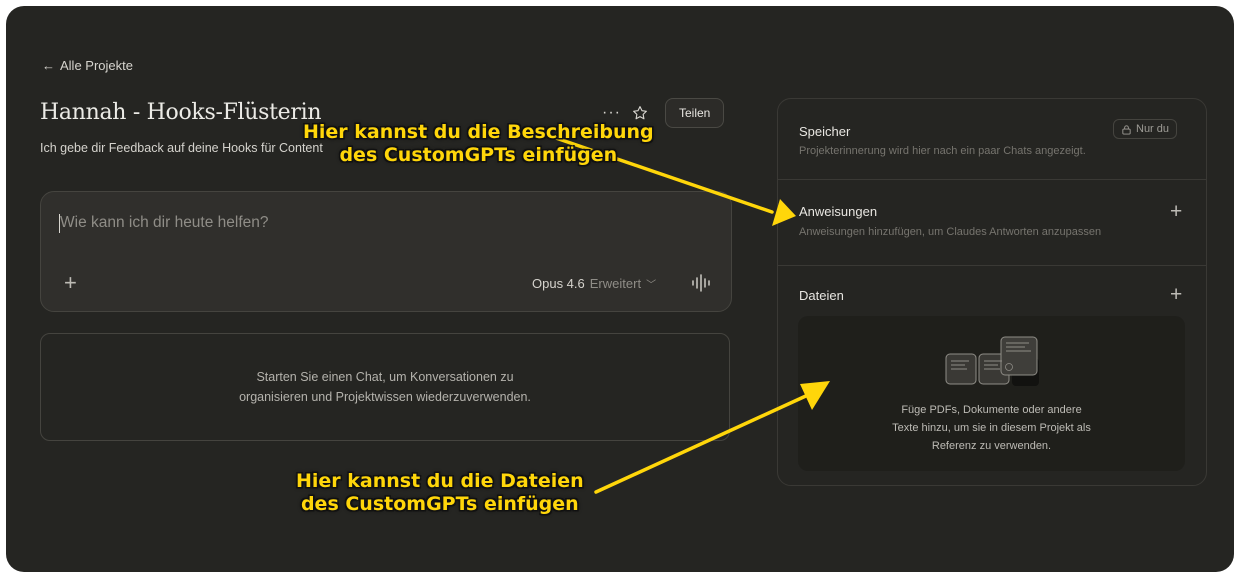 The width and height of the screenshot is (1237, 572). Describe the element at coordinates (1176, 211) in the screenshot. I see `add-instructions-icon: +` at that location.